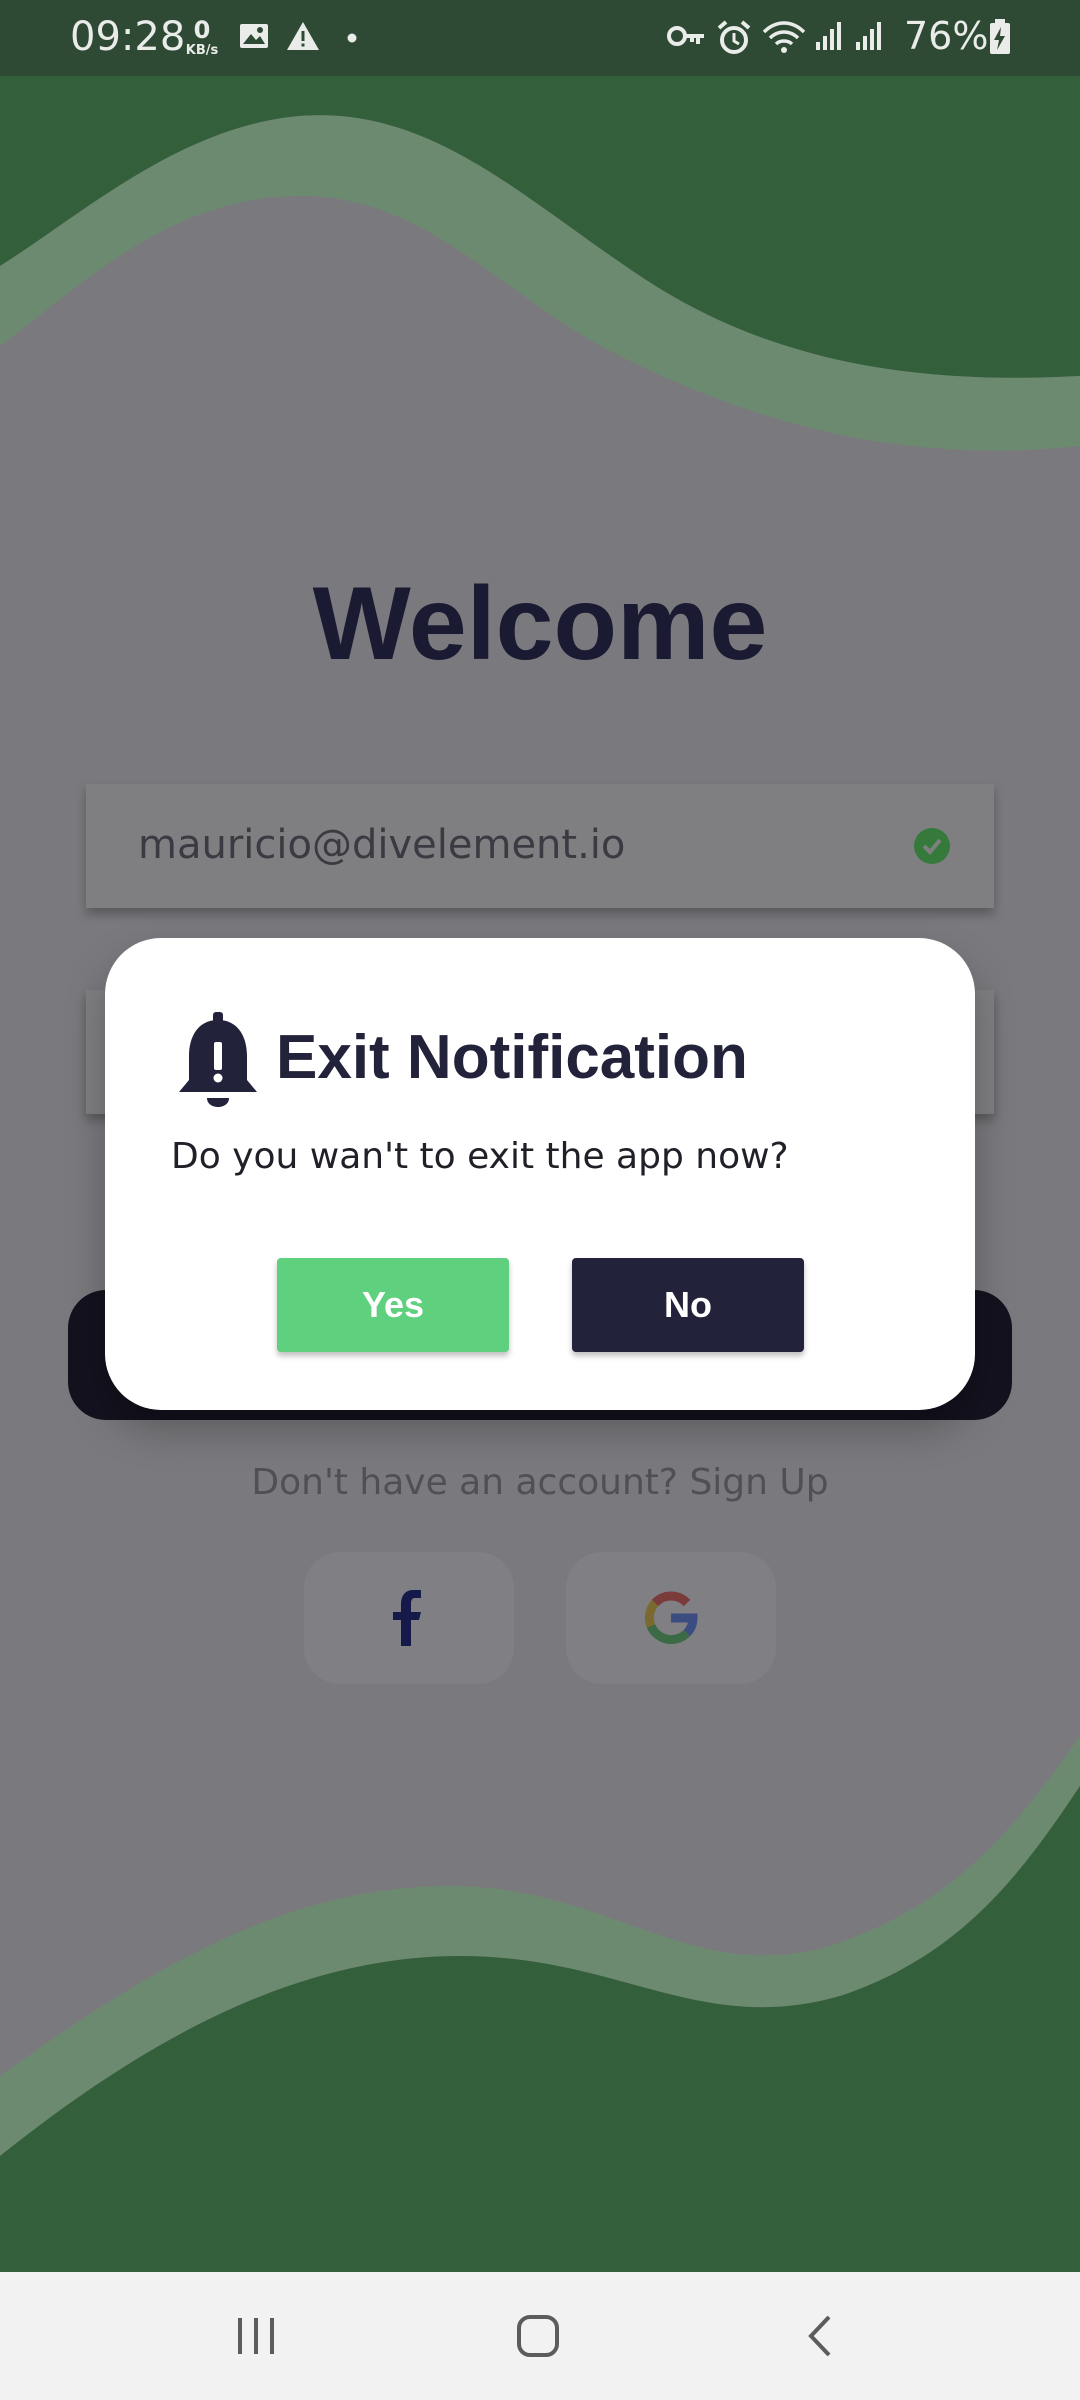 The width and height of the screenshot is (1080, 2400). Describe the element at coordinates (540, 624) in the screenshot. I see `welcome-heading: Welcome` at that location.